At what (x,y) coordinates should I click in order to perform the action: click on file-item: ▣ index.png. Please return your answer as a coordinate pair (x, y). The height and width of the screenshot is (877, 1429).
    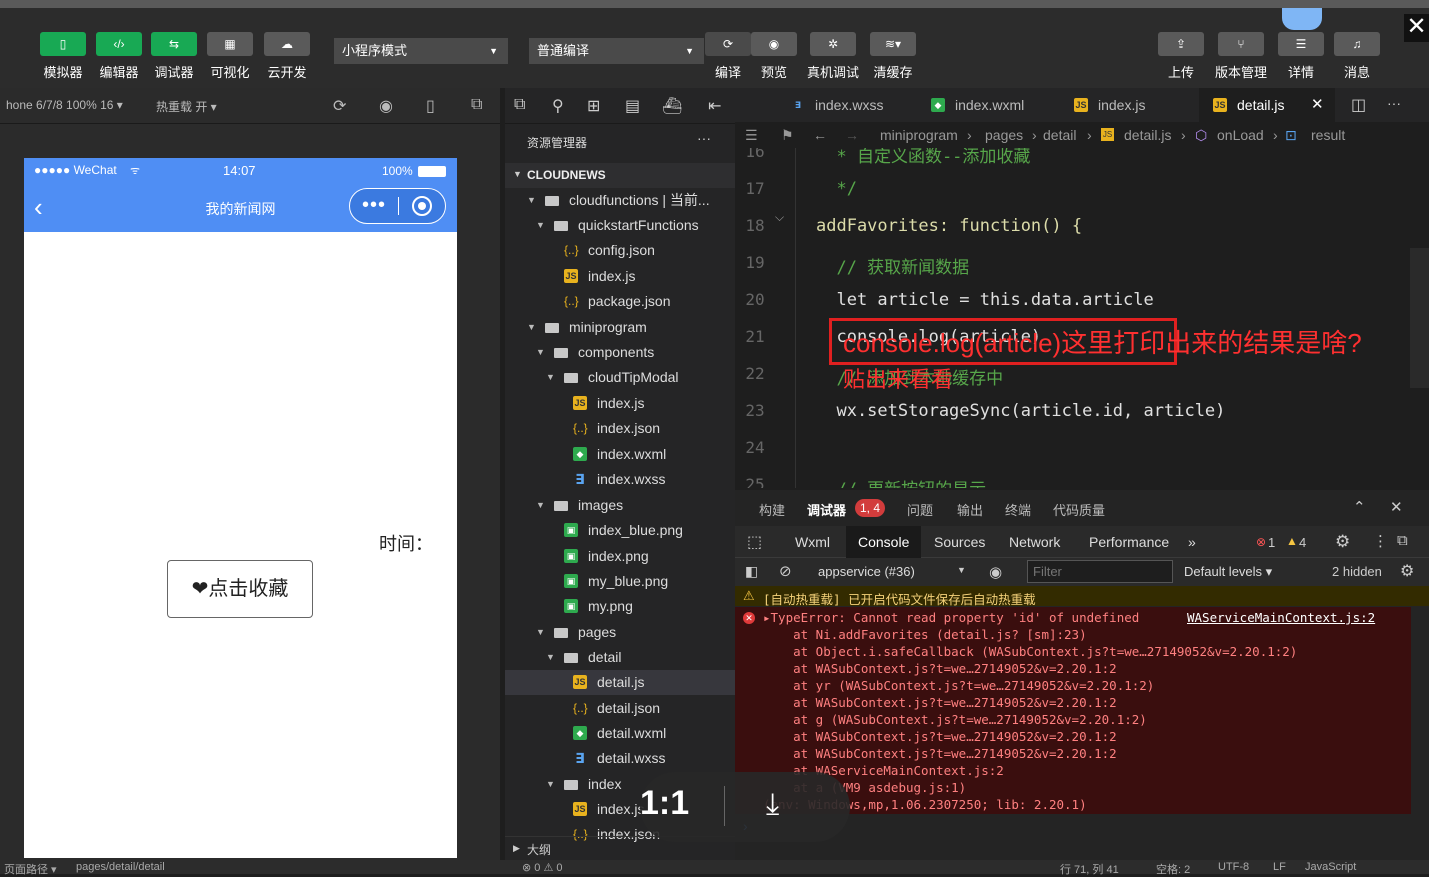
    Looking at the image, I should click on (620, 556).